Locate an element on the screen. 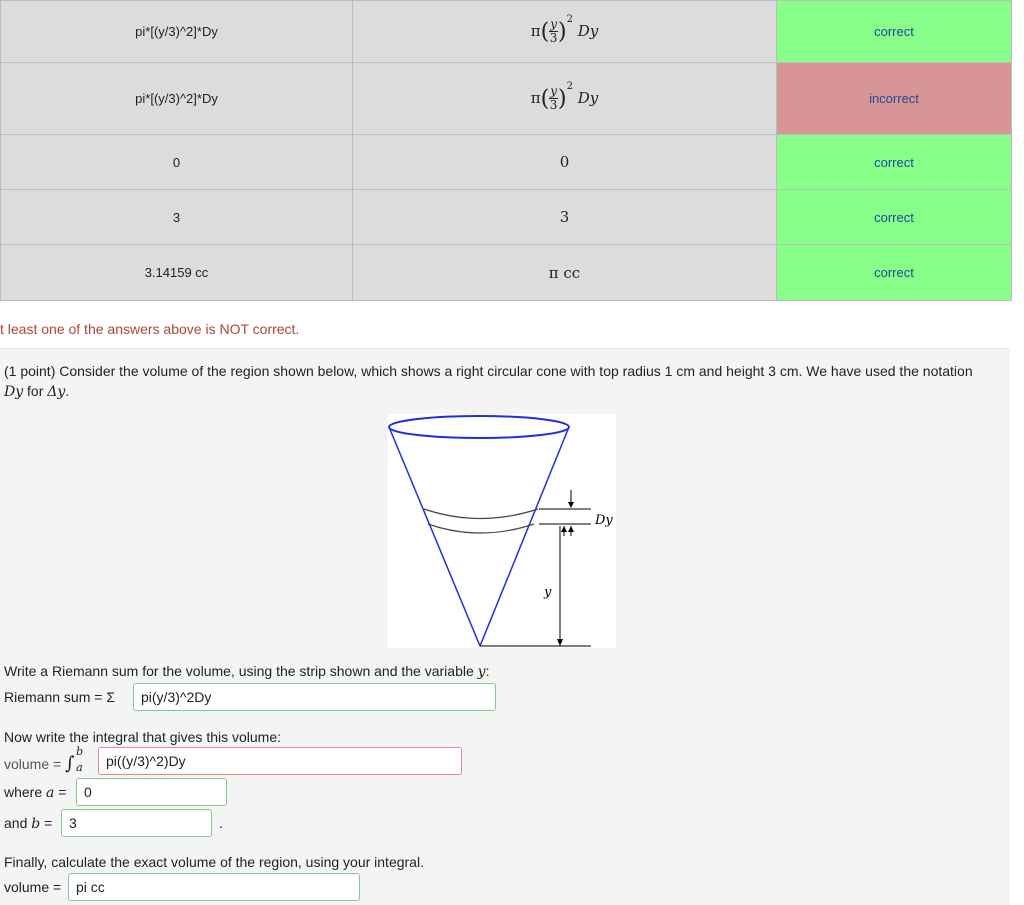 Image resolution: width=1024 pixels, height=905 pixels. b-input: 3 is located at coordinates (136, 823).